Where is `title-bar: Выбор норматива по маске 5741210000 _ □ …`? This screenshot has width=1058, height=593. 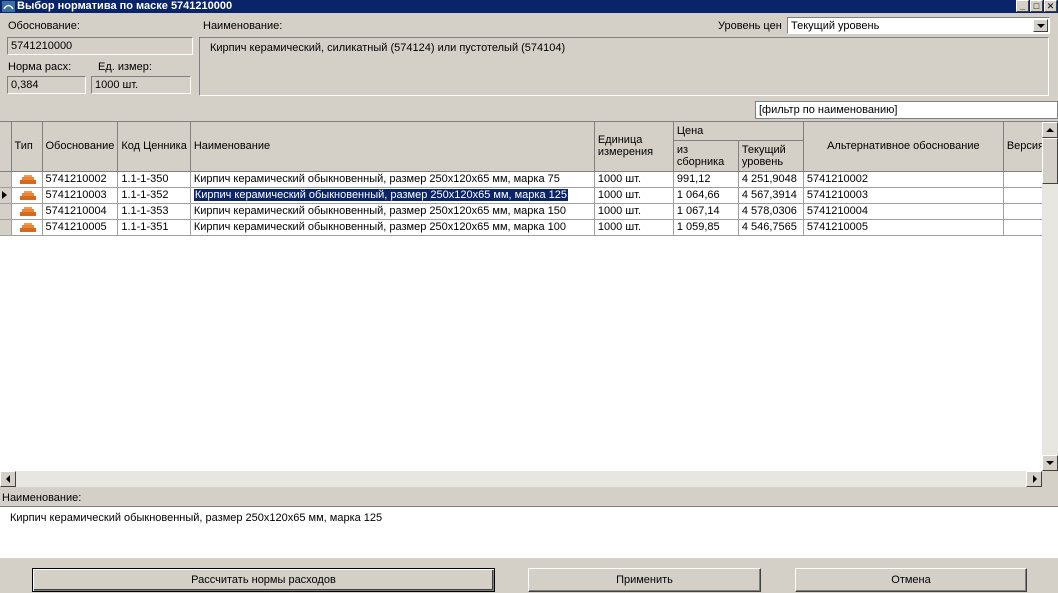 title-bar: Выбор норматива по маске 5741210000 _ □ … is located at coordinates (529, 6).